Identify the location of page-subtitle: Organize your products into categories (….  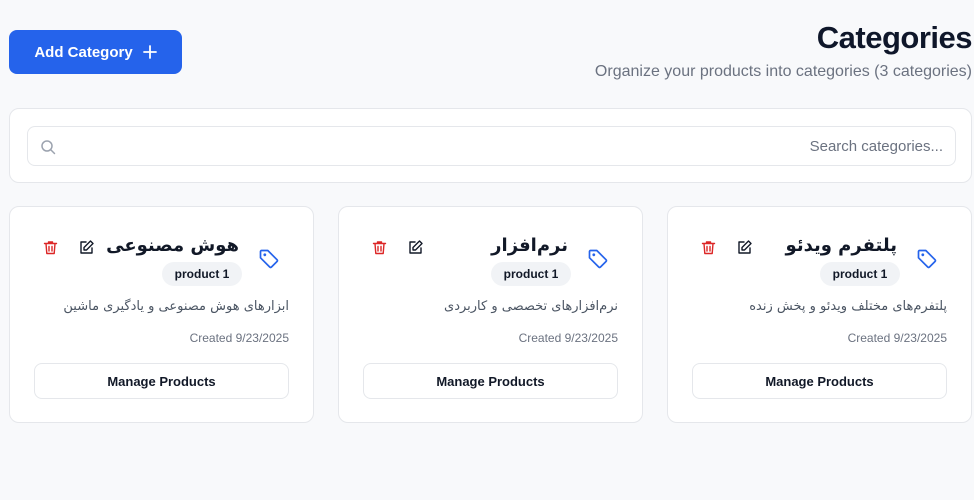
(783, 71).